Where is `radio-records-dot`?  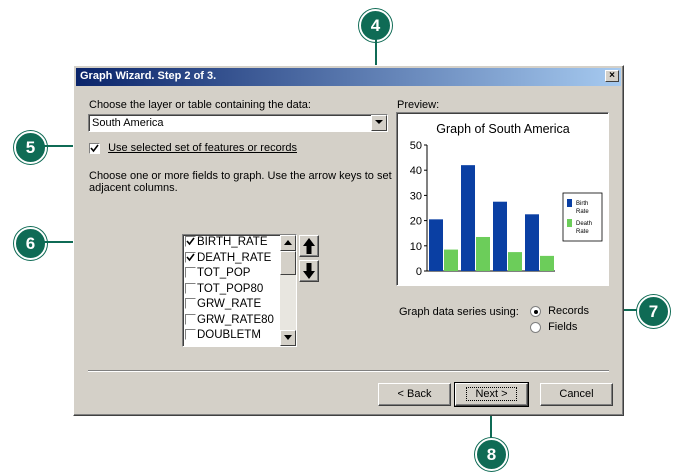 radio-records-dot is located at coordinates (536, 311).